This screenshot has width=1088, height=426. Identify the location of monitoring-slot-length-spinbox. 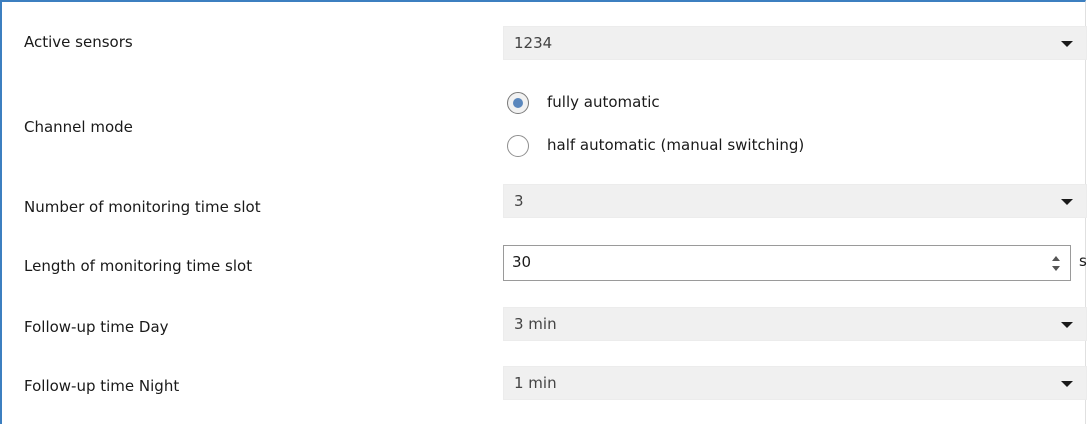
(787, 263).